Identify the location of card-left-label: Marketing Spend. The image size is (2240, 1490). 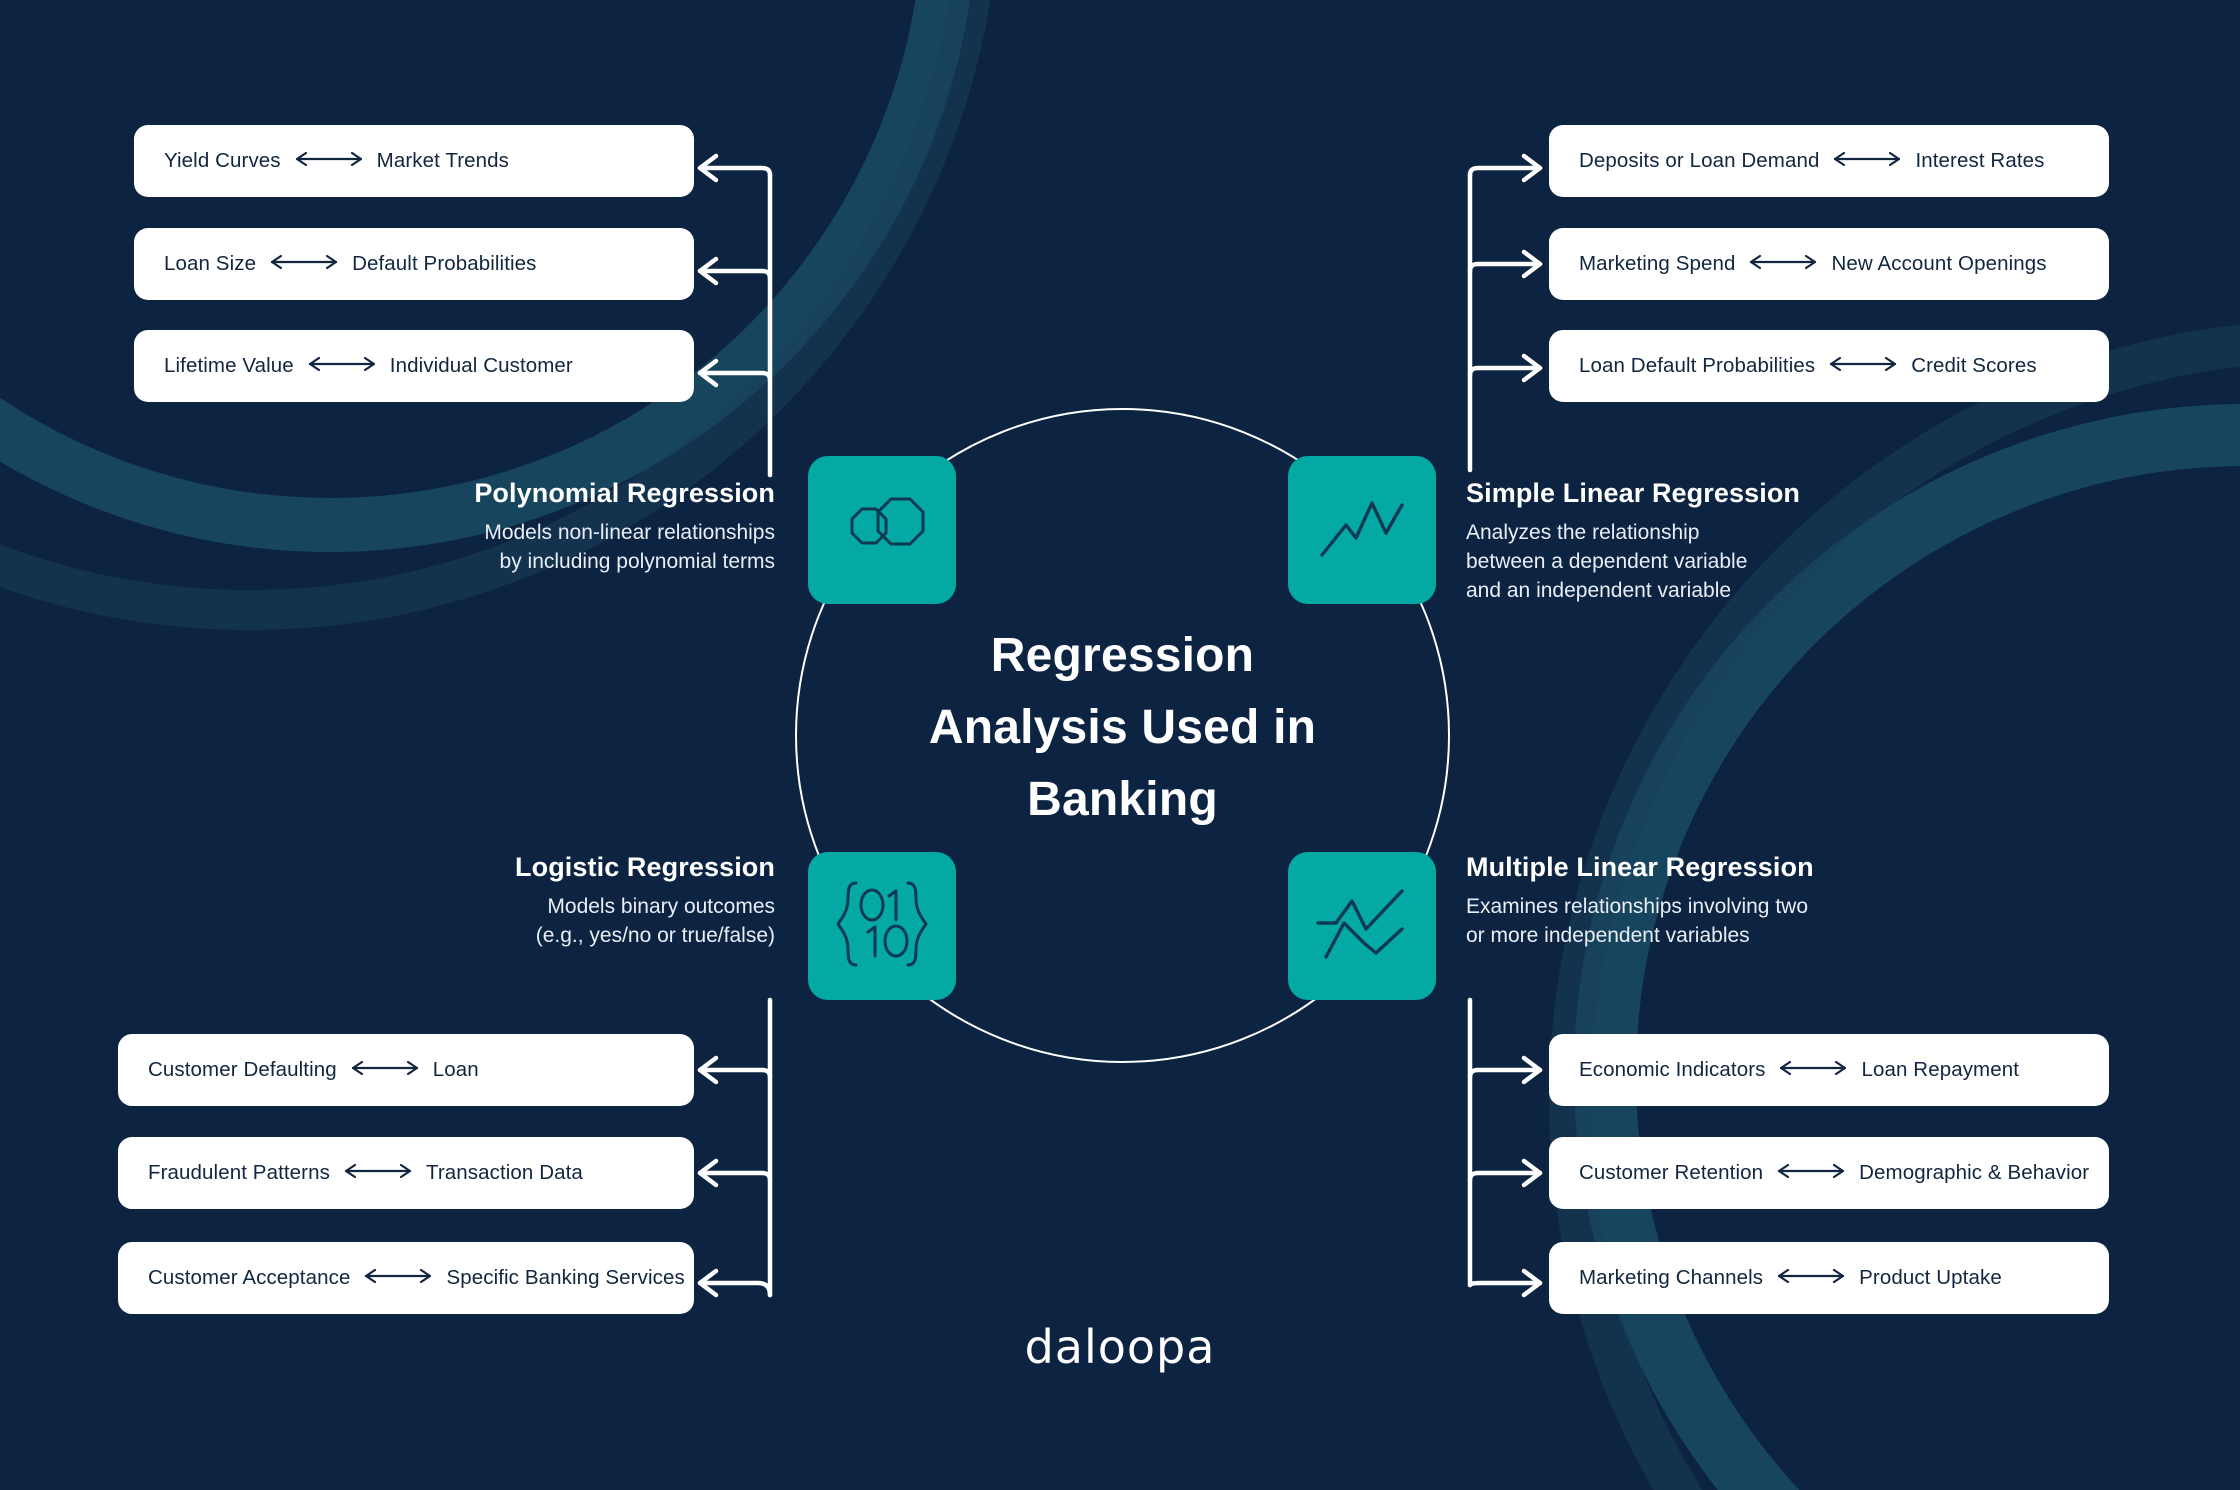
(1657, 263).